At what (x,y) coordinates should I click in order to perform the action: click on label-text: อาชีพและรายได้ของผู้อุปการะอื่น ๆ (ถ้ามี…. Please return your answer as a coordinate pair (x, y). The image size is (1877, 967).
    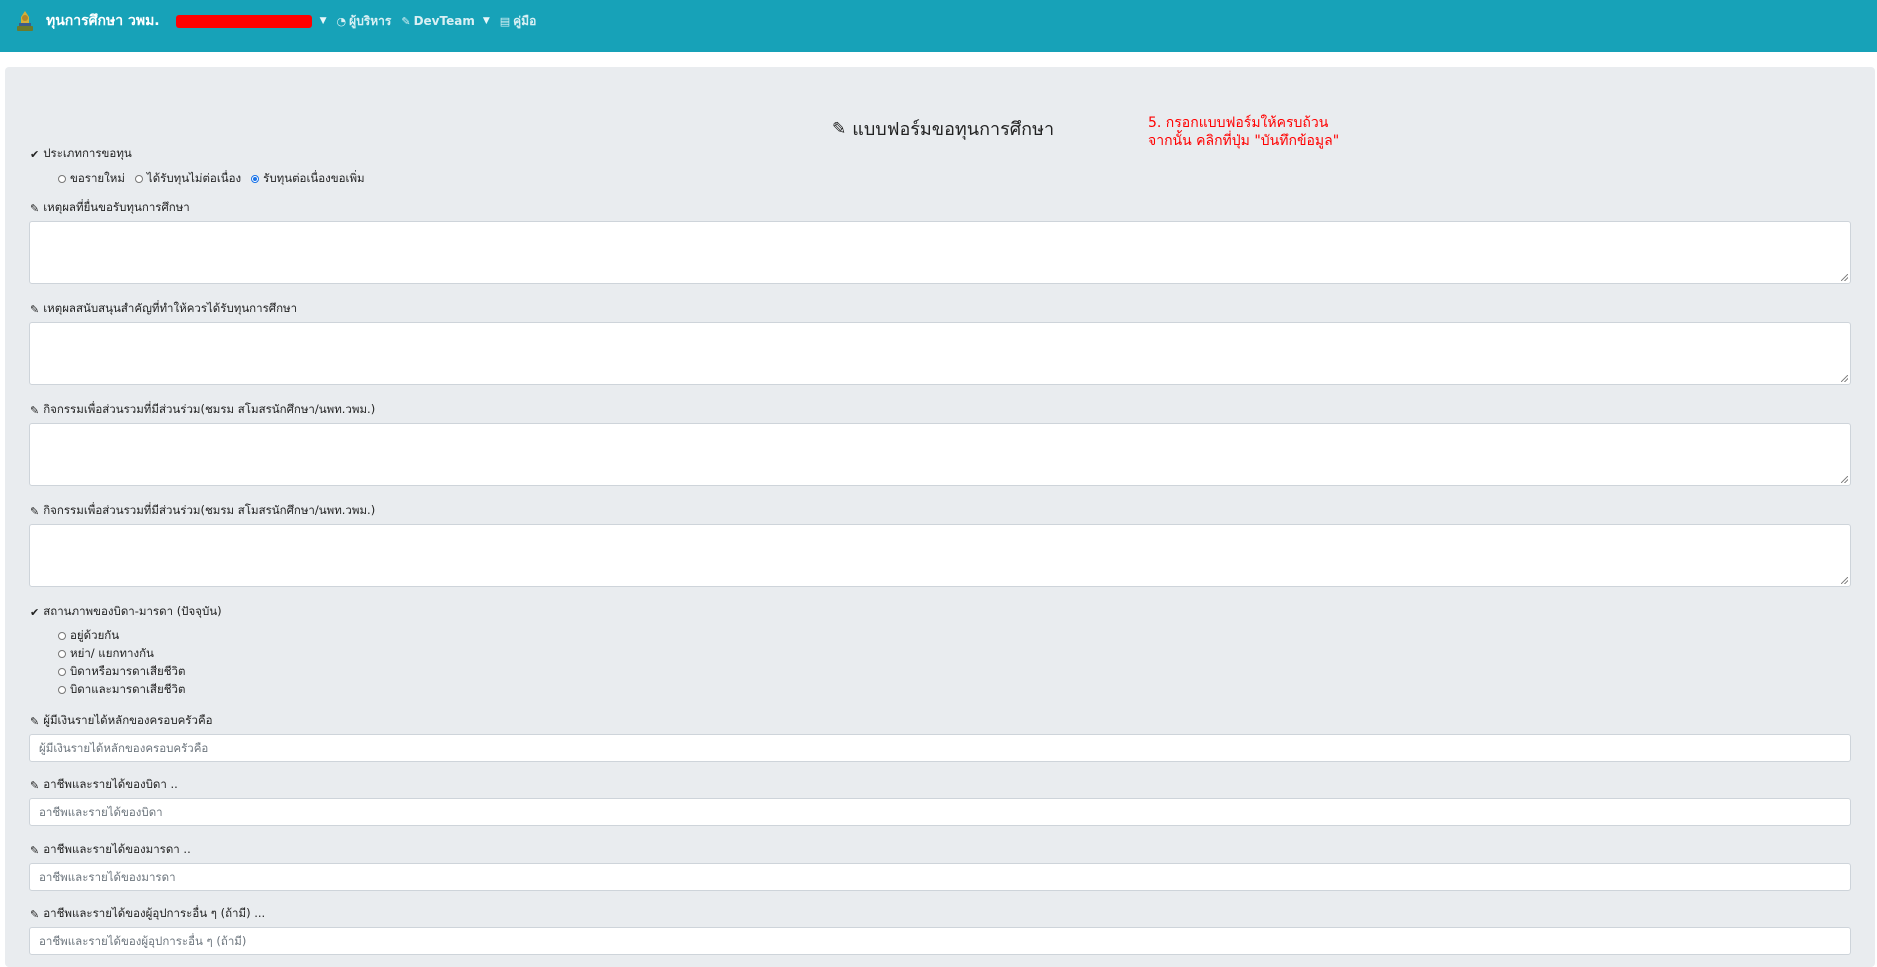
    Looking at the image, I should click on (154, 913).